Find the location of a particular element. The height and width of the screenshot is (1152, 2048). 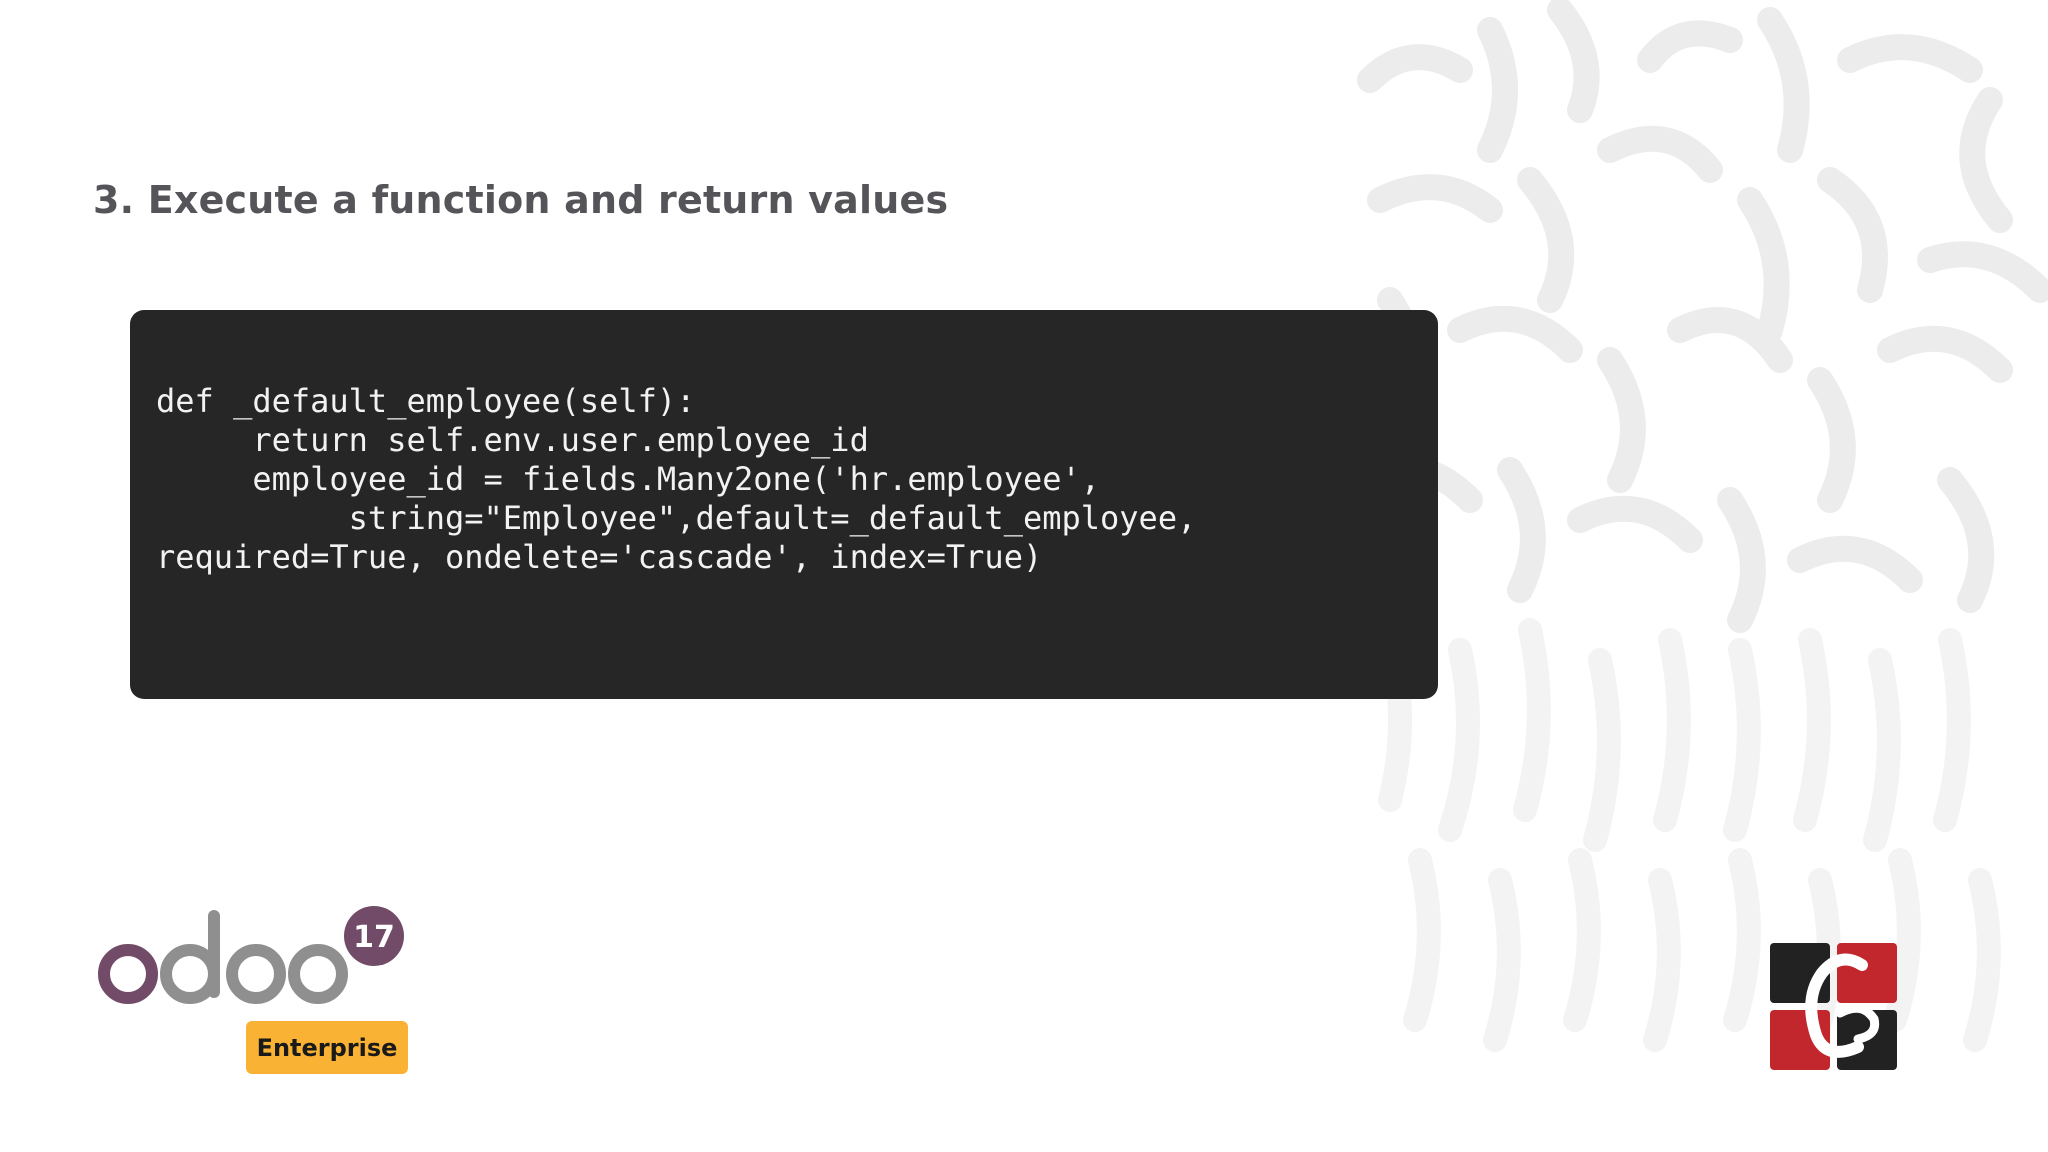

code-line: def _default_employee(self): is located at coordinates (426, 401).